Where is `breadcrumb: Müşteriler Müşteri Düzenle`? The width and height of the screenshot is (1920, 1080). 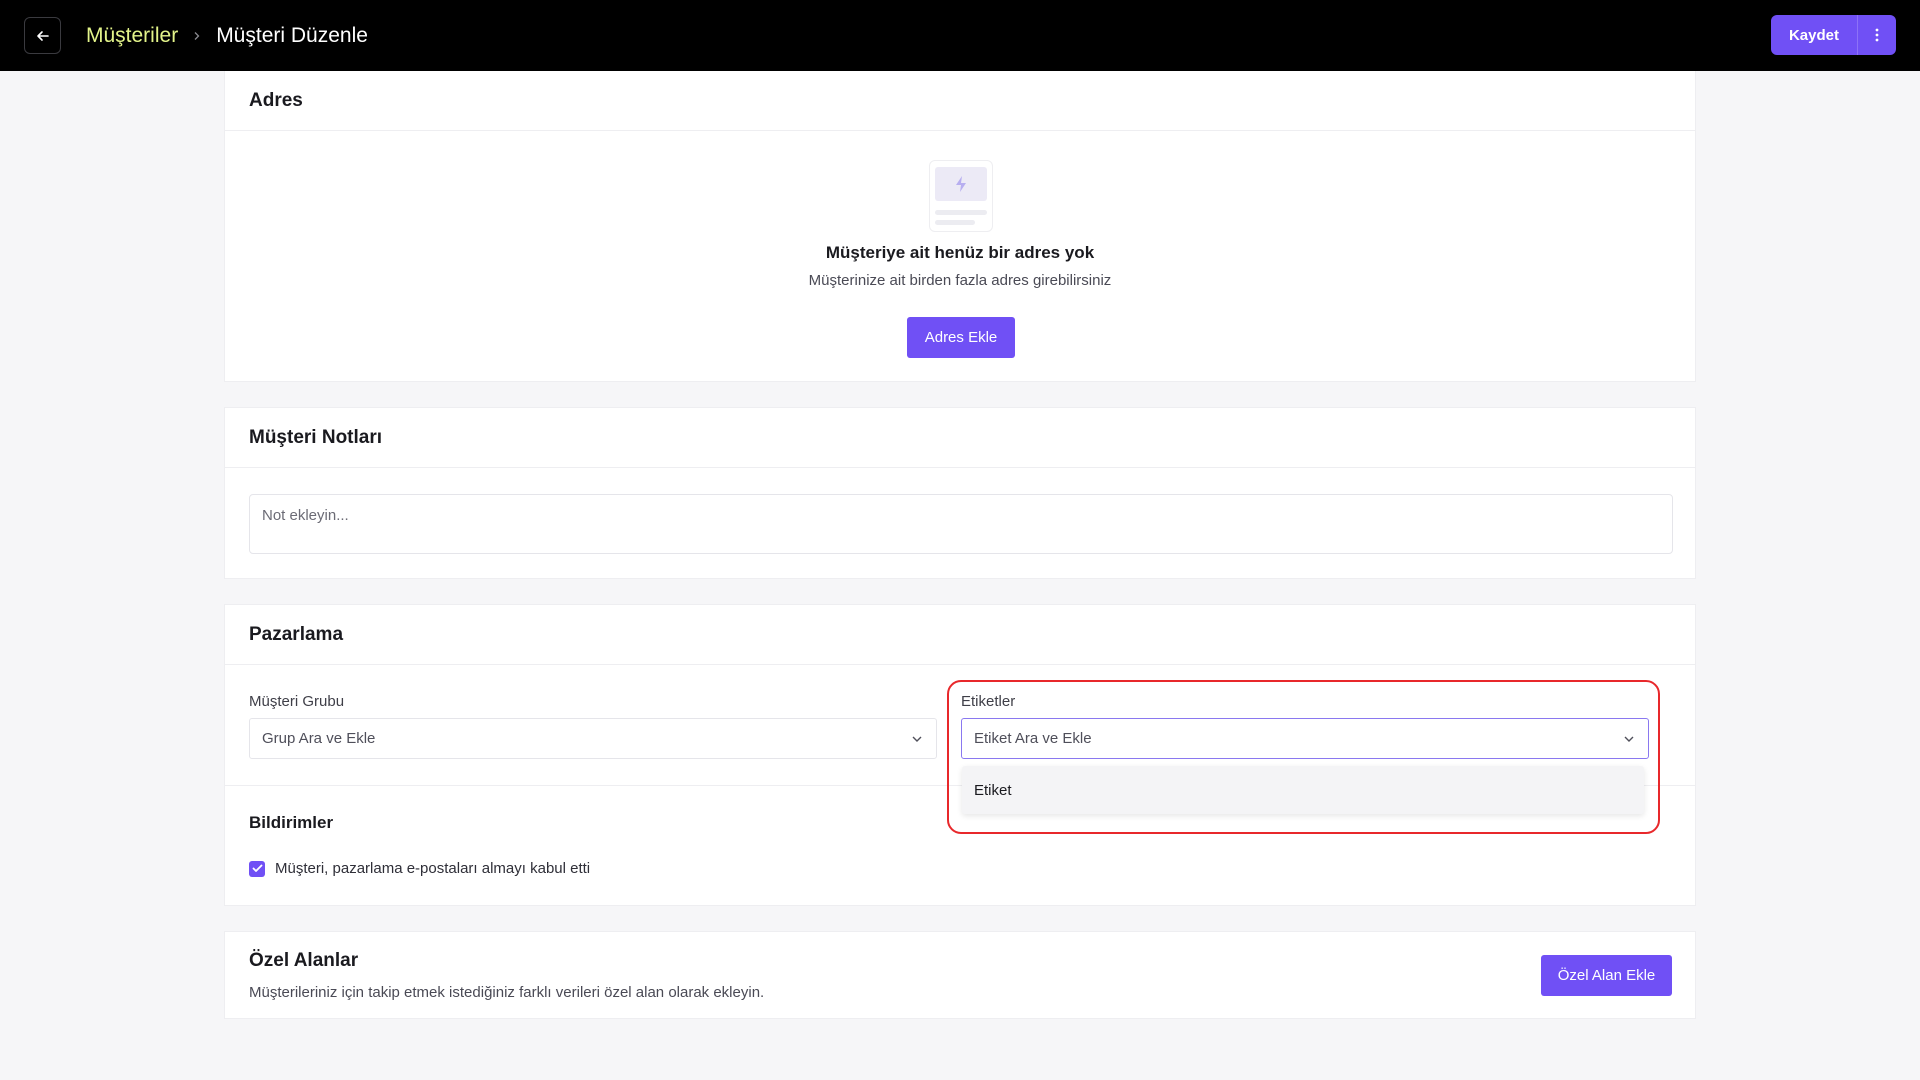
breadcrumb: Müşteriler Müşteri Düzenle is located at coordinates (227, 36).